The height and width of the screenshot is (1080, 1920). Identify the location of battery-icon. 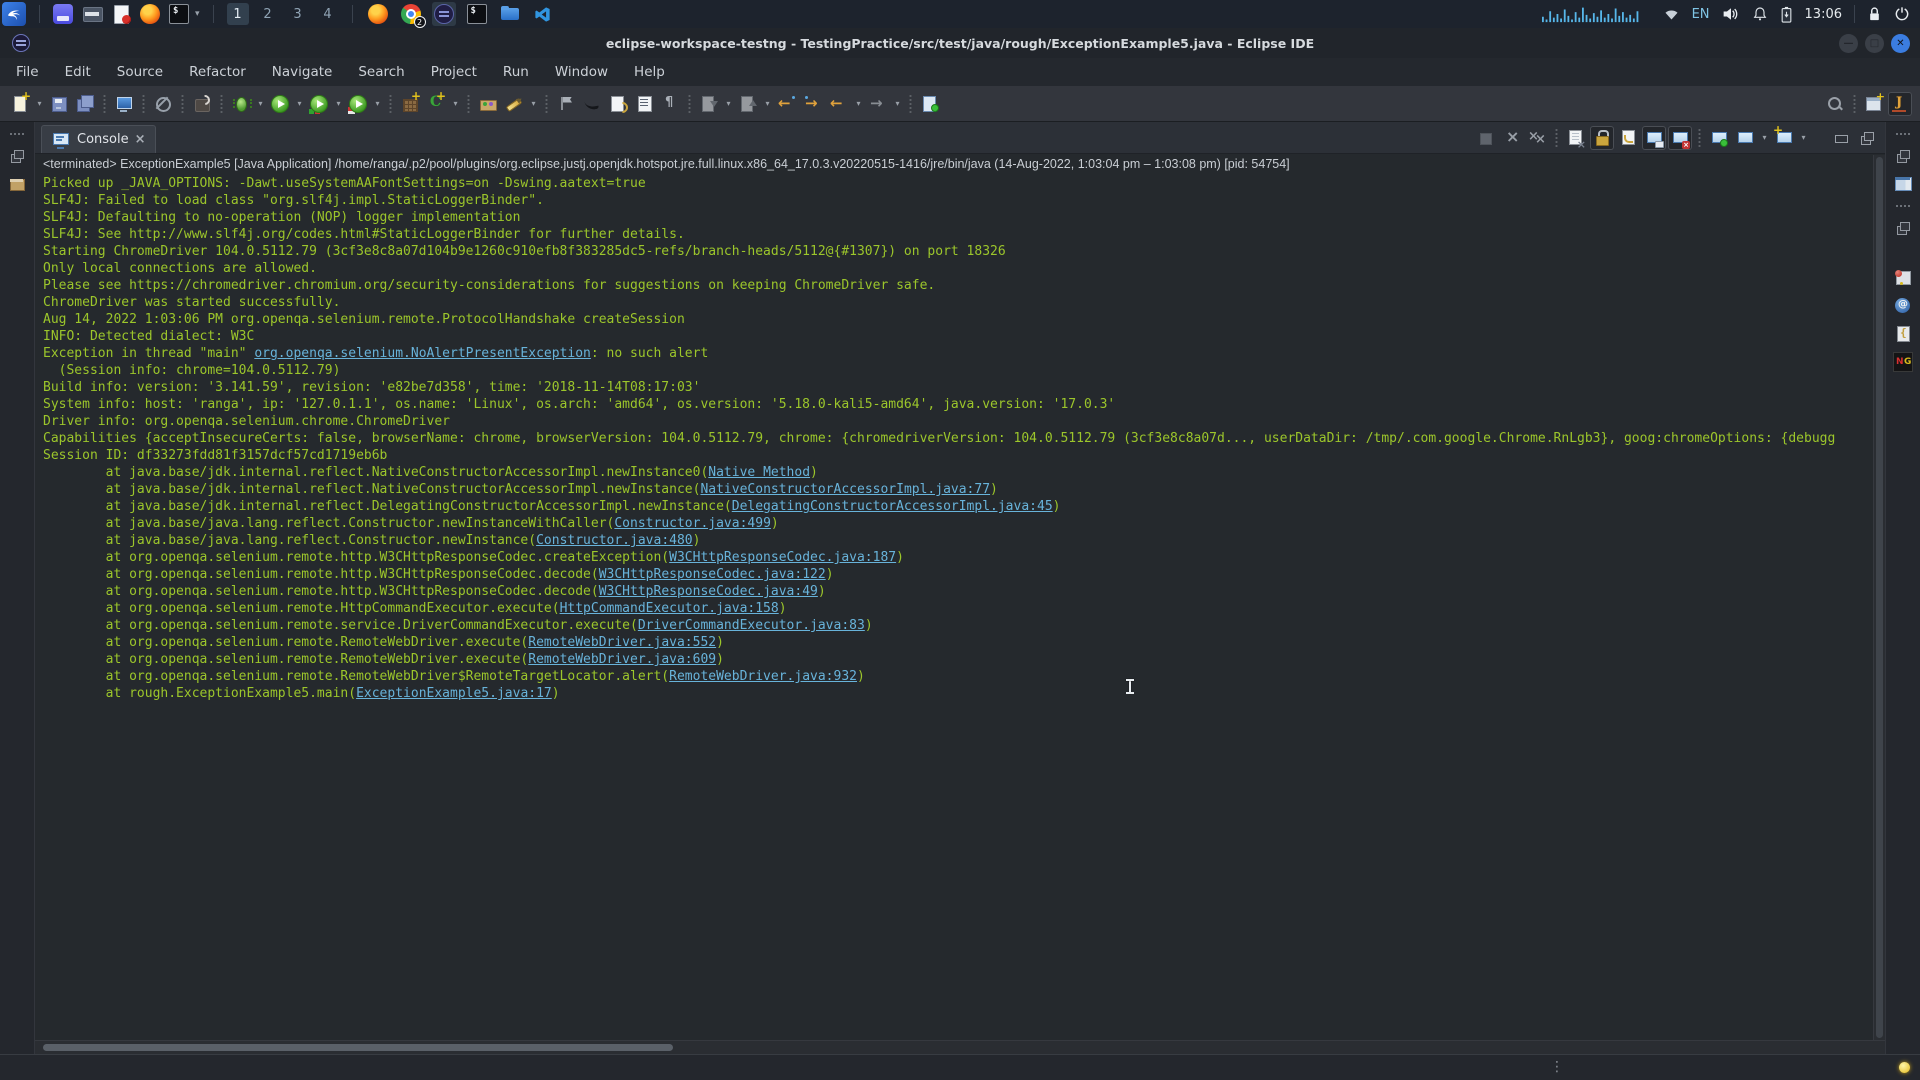
(1786, 14).